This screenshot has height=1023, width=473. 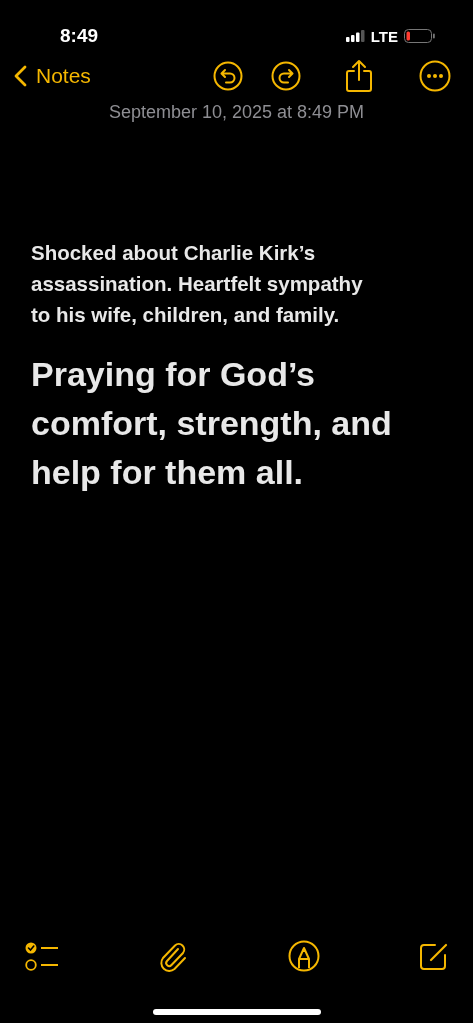 I want to click on back-button: Notes, so click(x=52, y=76).